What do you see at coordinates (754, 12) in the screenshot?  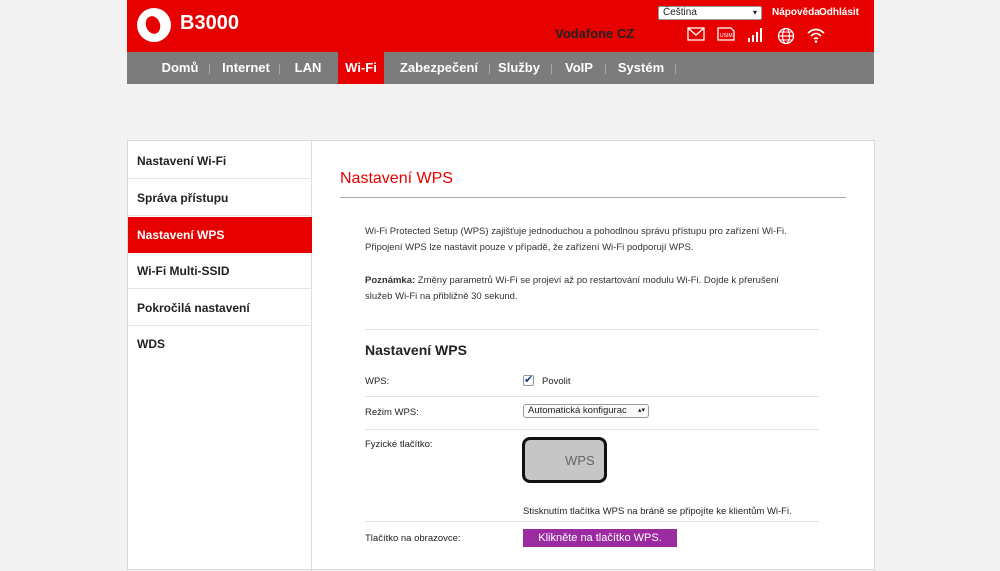 I see `chevron-down-icon: ▾` at bounding box center [754, 12].